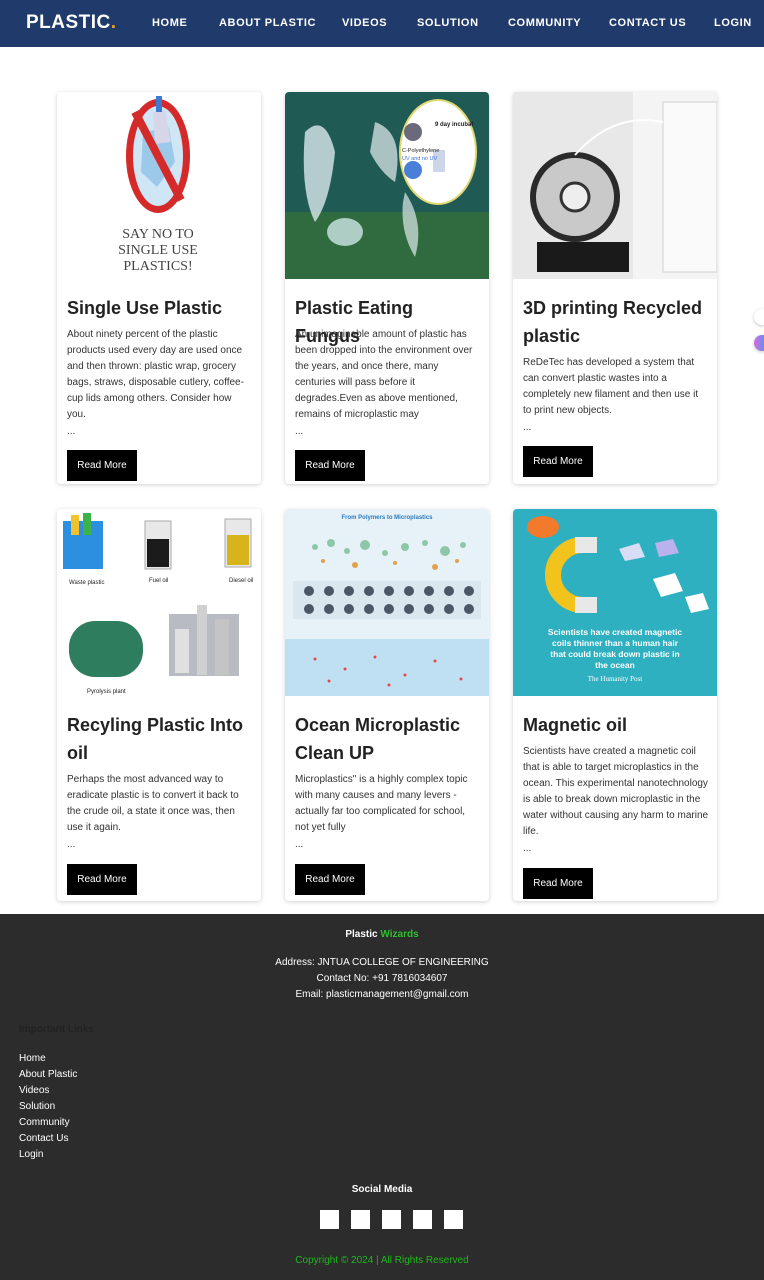 The height and width of the screenshot is (1280, 764). What do you see at coordinates (382, 1260) in the screenshot?
I see `copyright-text: Copyright © 2024 | All Rights Reserved` at bounding box center [382, 1260].